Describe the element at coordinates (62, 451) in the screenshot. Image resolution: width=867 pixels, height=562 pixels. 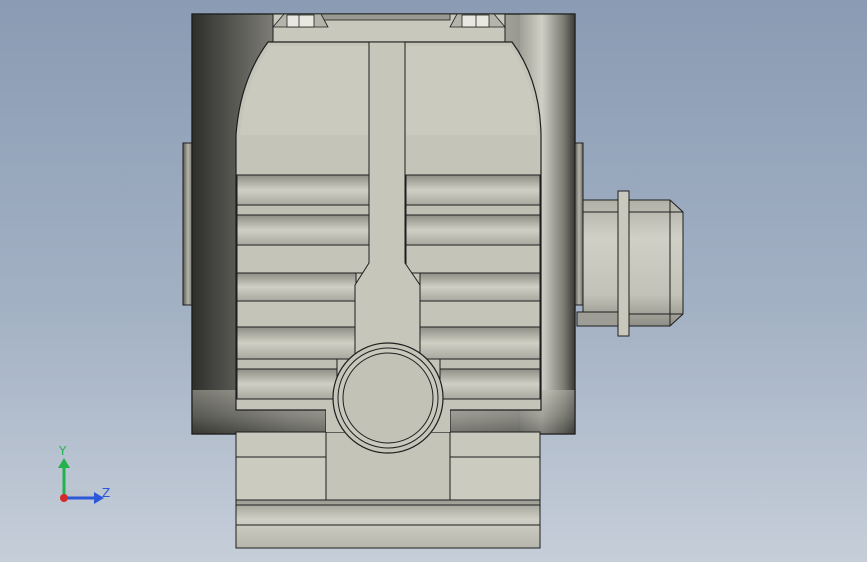
I see `y-axis-label: Y` at that location.